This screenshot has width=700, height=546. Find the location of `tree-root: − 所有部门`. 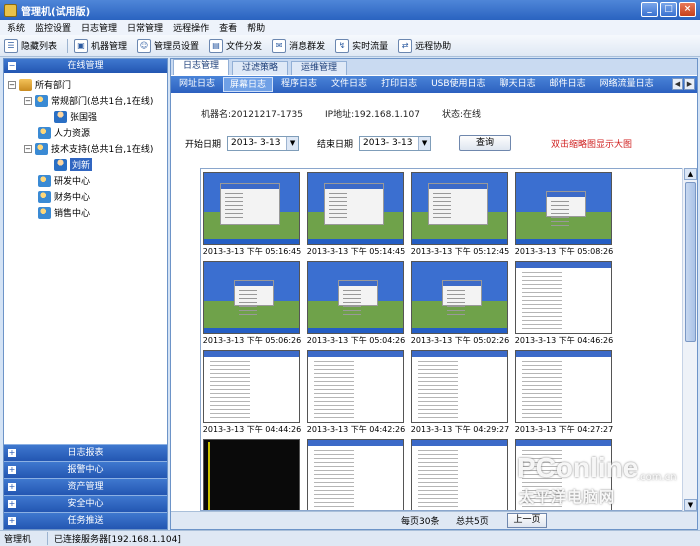

tree-root: − 所有部门 is located at coordinates (39, 84).